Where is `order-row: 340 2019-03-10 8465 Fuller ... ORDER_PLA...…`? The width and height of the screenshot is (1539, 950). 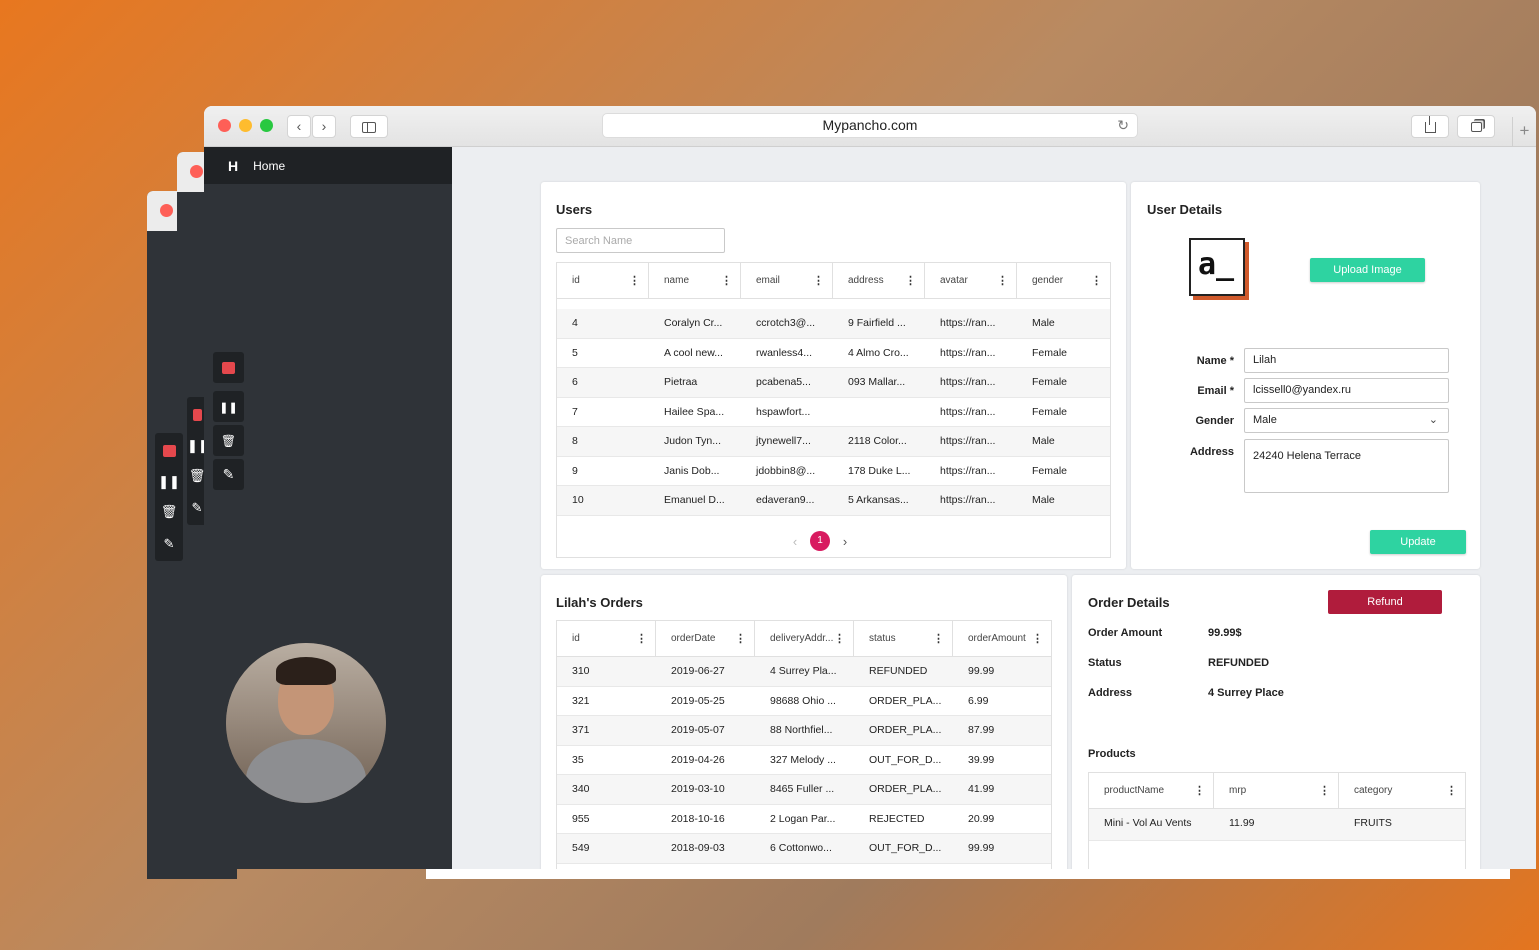
order-row: 340 2019-03-10 8465 Fuller ... ORDER_PLA...… is located at coordinates (804, 790).